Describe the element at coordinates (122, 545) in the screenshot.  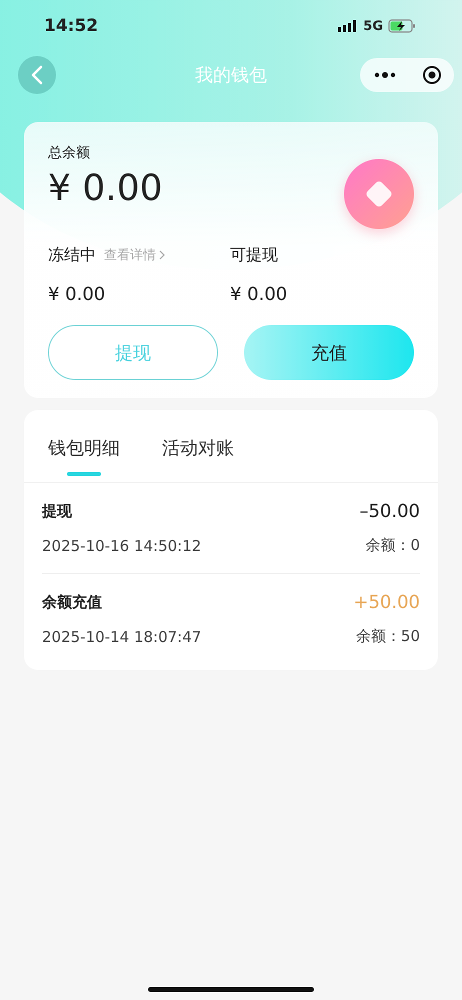
I see `record-time: 2025-10-16 14:50:12` at that location.